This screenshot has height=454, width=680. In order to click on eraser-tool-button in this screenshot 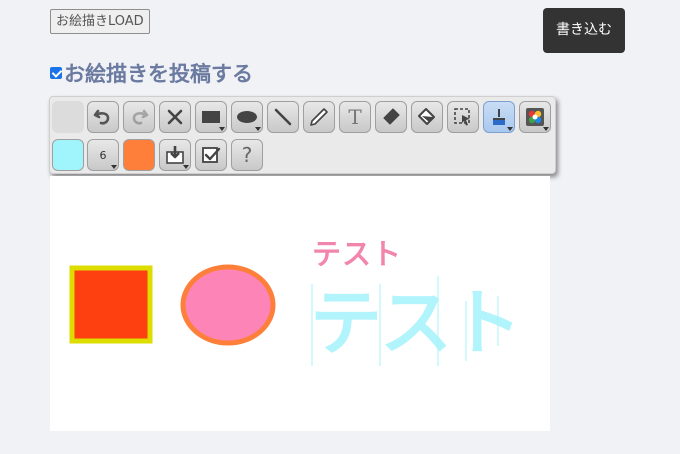, I will do `click(391, 117)`.